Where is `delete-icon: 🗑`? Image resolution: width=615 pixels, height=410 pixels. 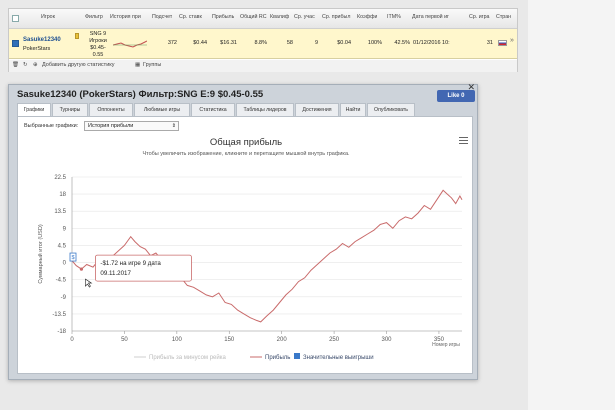
delete-icon: 🗑 is located at coordinates (15, 65).